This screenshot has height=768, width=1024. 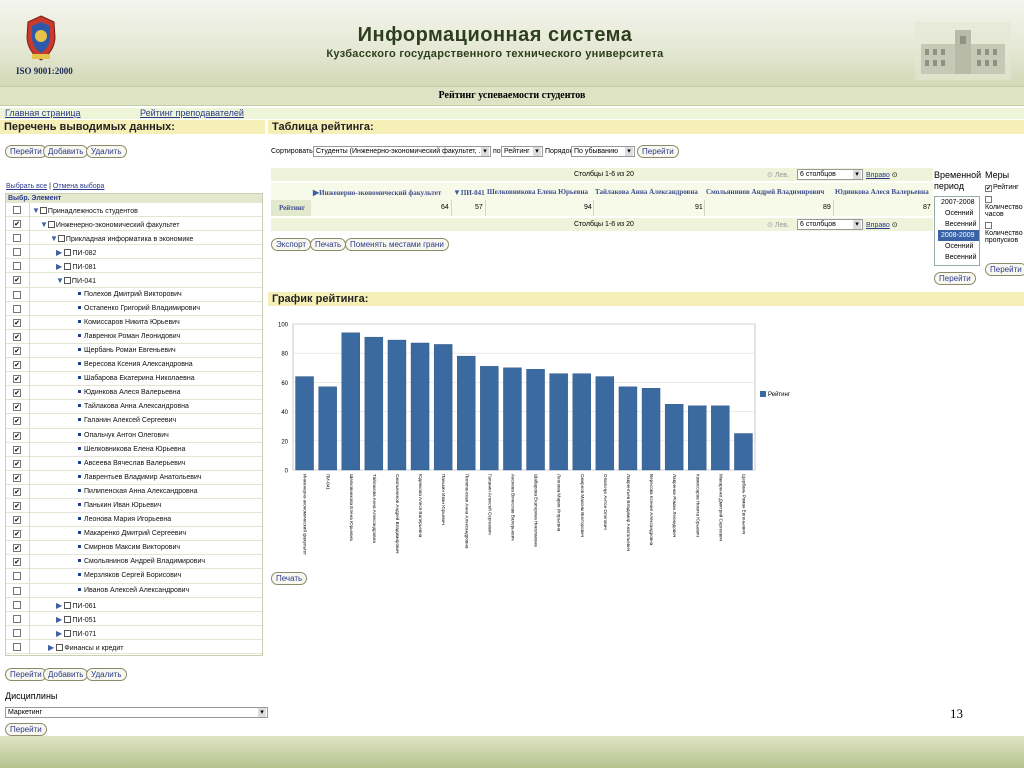 What do you see at coordinates (134, 336) in the screenshot?
I see `tree-student-row: ✔ Лавренюк Роман Леонидович` at bounding box center [134, 336].